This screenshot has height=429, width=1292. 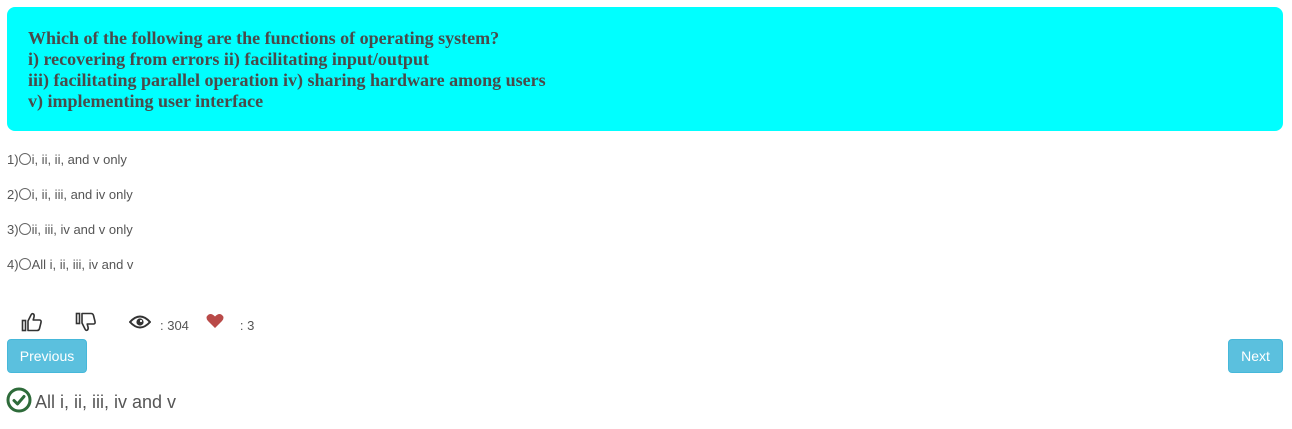 I want to click on option-text: ii, iii, iv and v only, so click(x=82, y=229).